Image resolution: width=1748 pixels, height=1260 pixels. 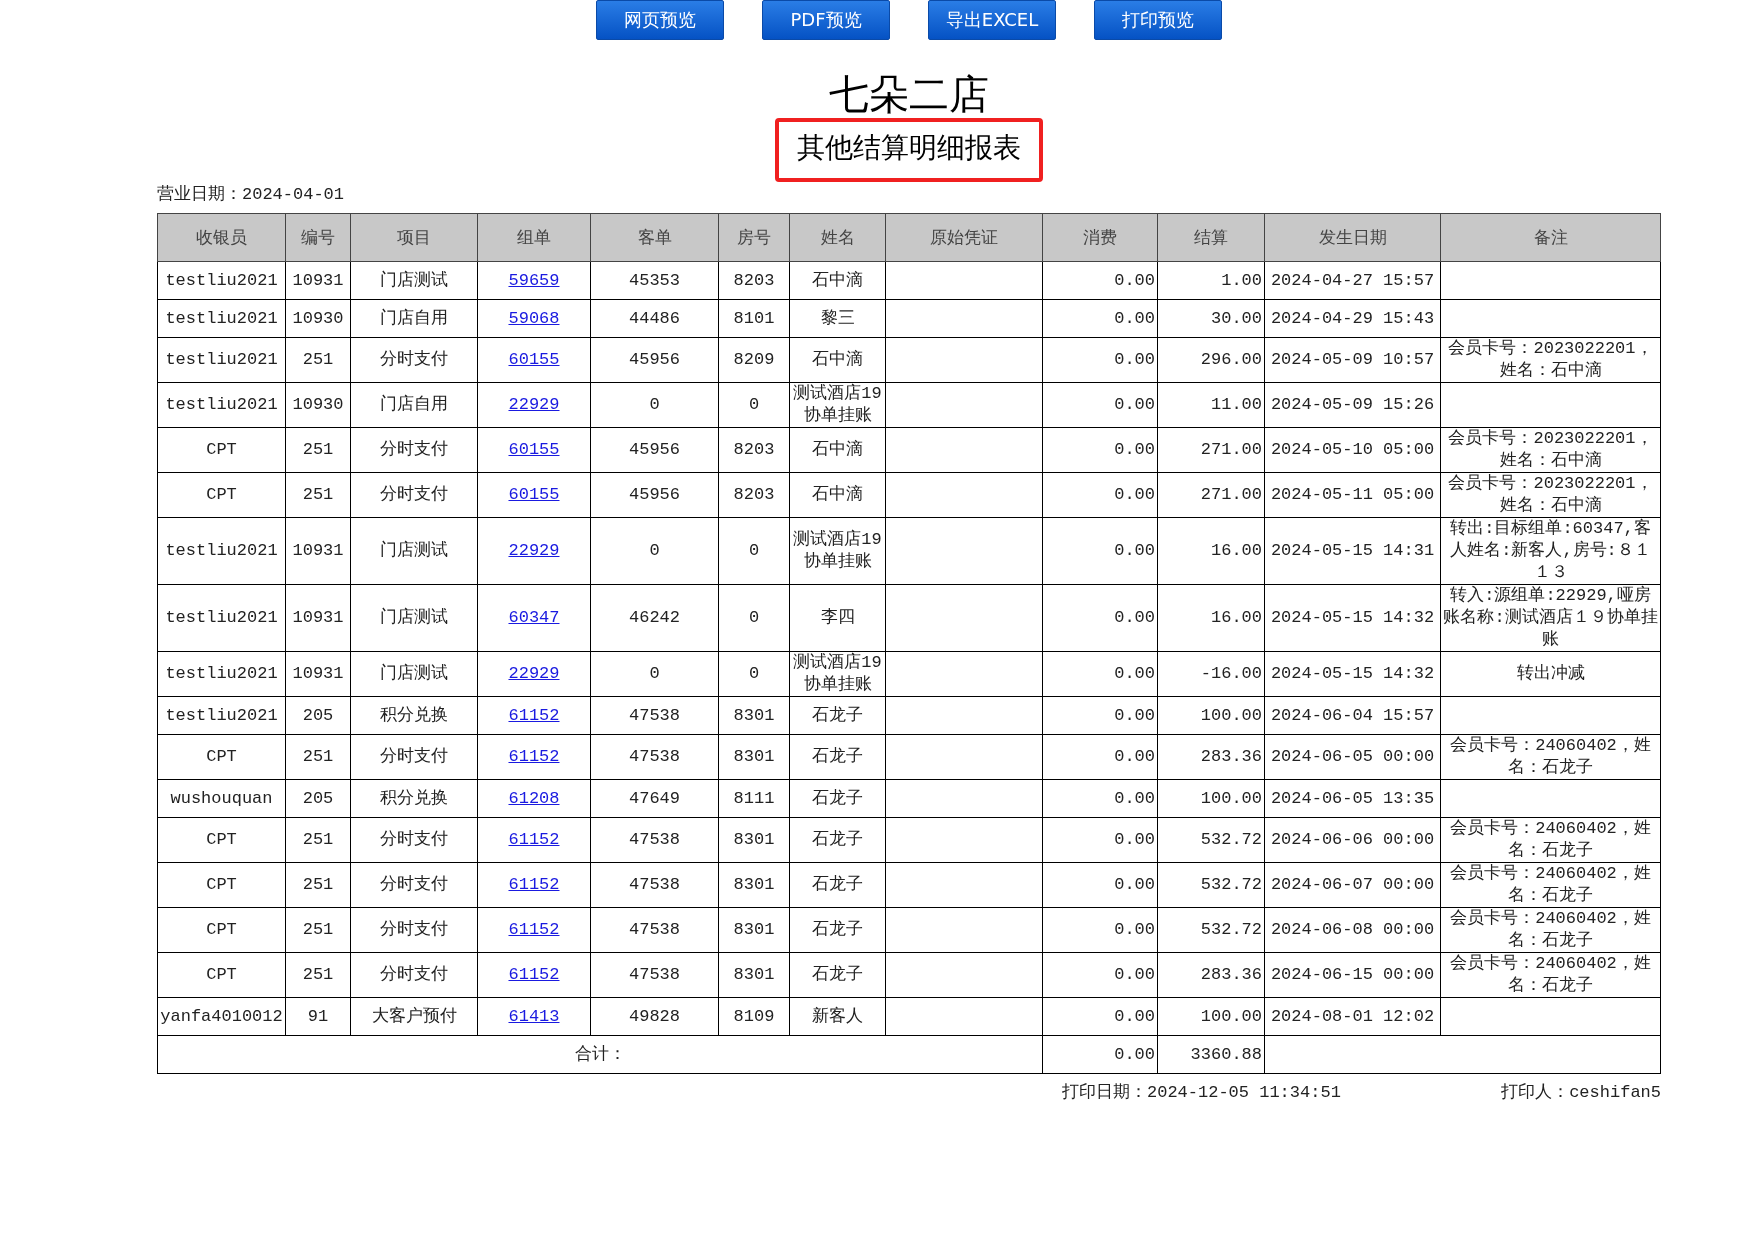 I want to click on table-cell: 黎三, so click(x=837, y=318).